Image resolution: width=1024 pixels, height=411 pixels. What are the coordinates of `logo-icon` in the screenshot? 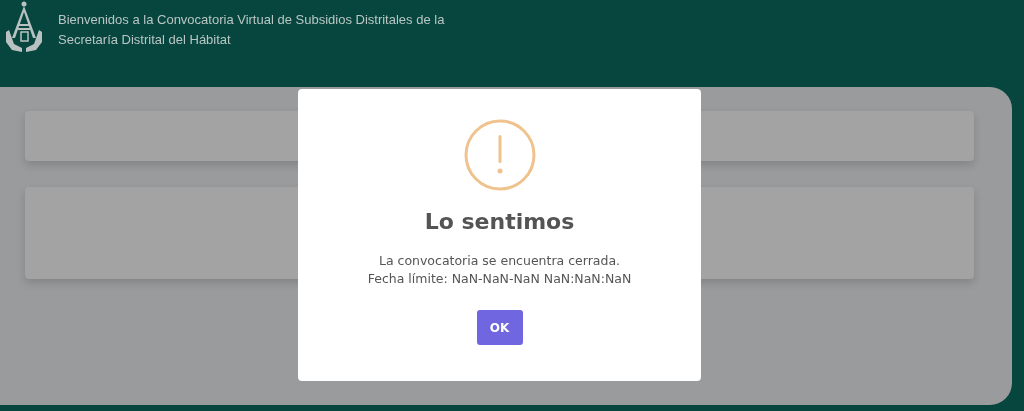 It's located at (24, 27).